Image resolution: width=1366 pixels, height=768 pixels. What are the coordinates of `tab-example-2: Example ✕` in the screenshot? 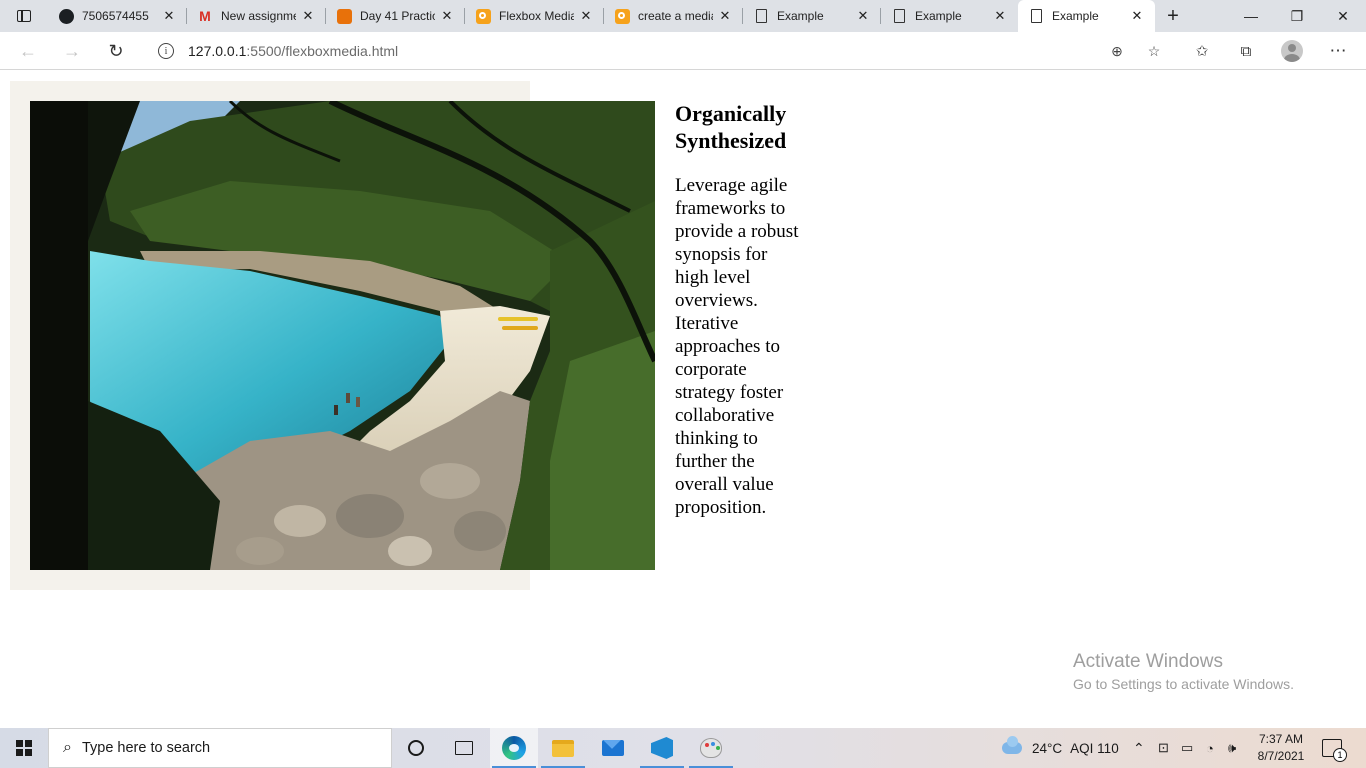 It's located at (949, 16).